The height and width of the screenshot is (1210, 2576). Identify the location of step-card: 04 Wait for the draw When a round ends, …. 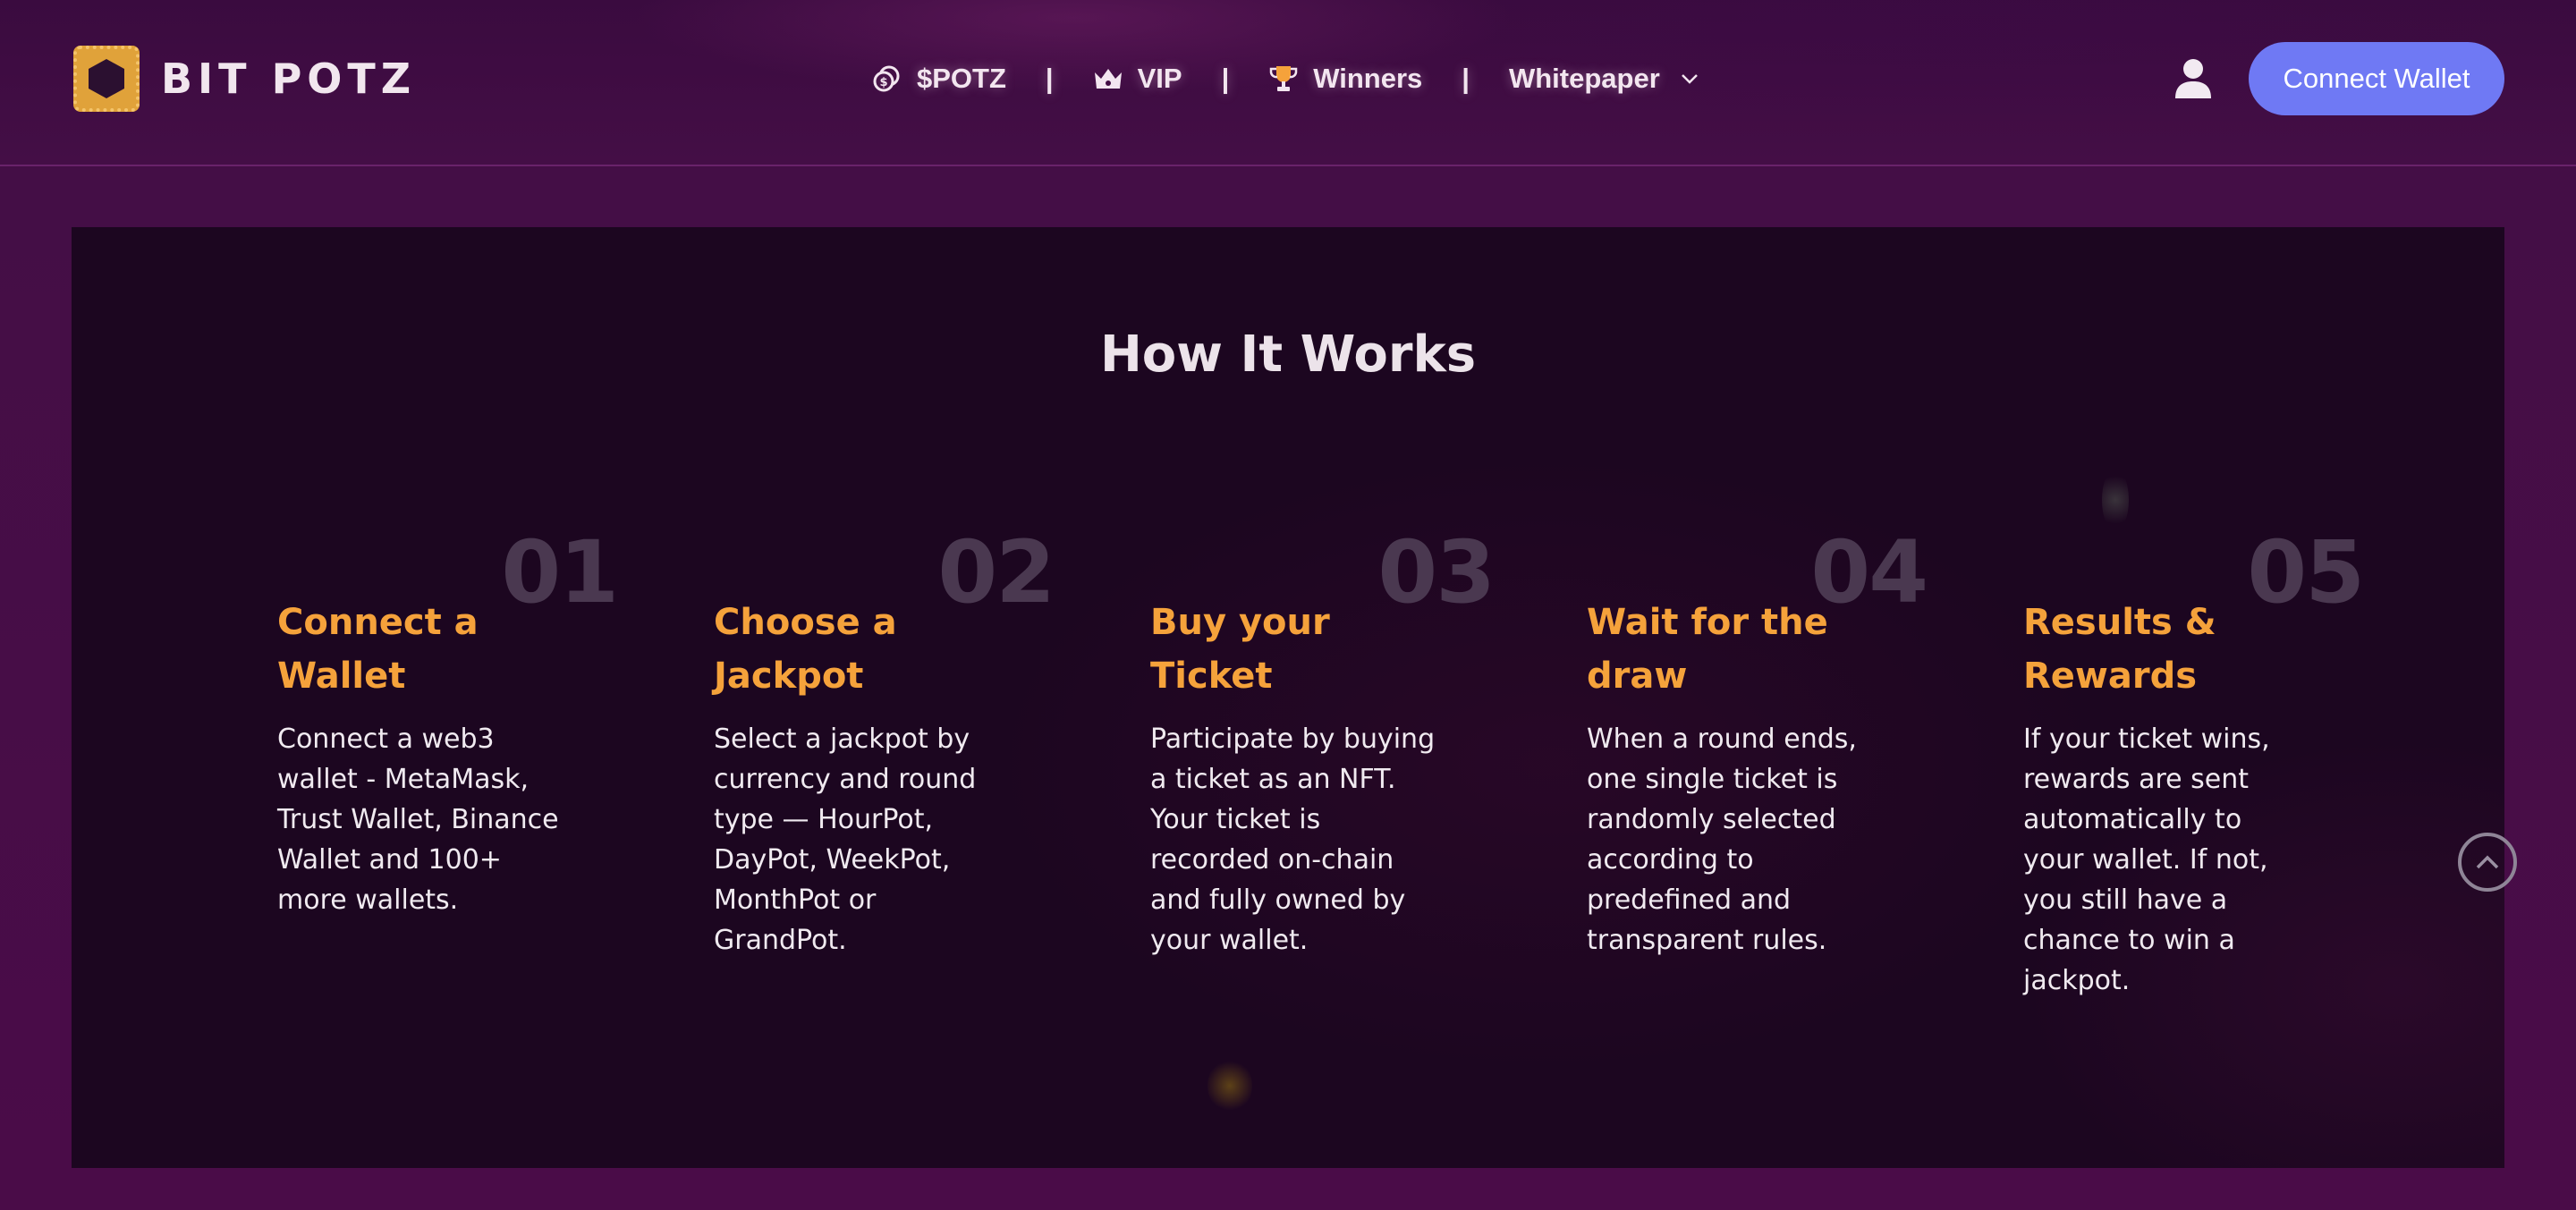
(1757, 799).